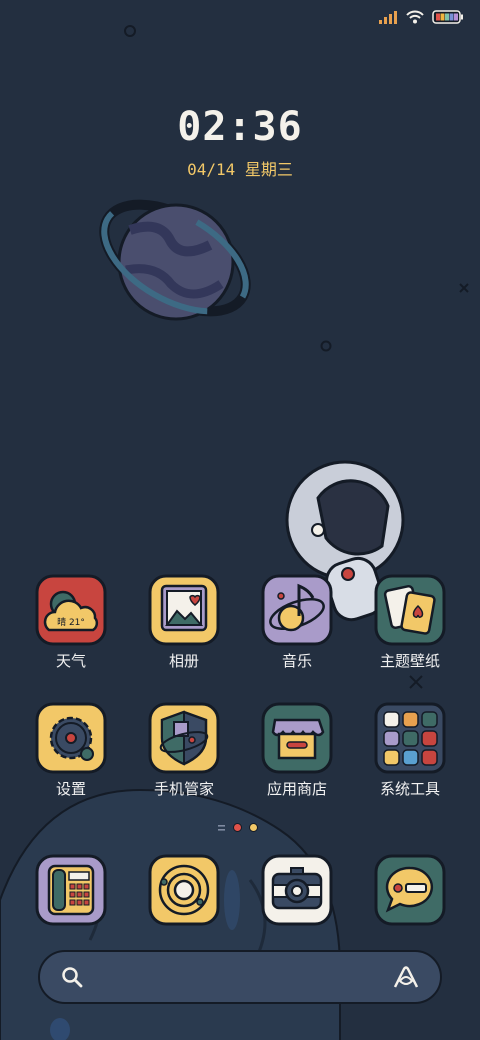  Describe the element at coordinates (410, 738) in the screenshot. I see `tools-folder-icon` at that location.